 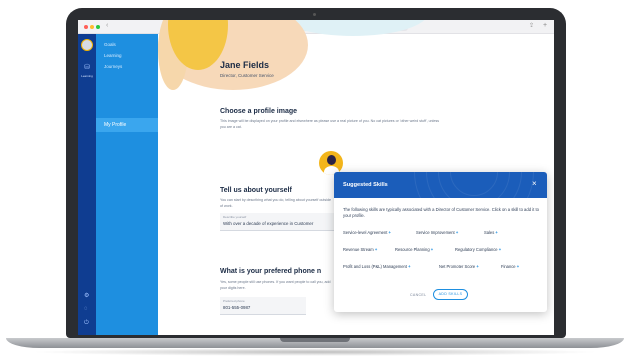 I want to click on skill-chip-finance: Finance +, so click(x=510, y=266).